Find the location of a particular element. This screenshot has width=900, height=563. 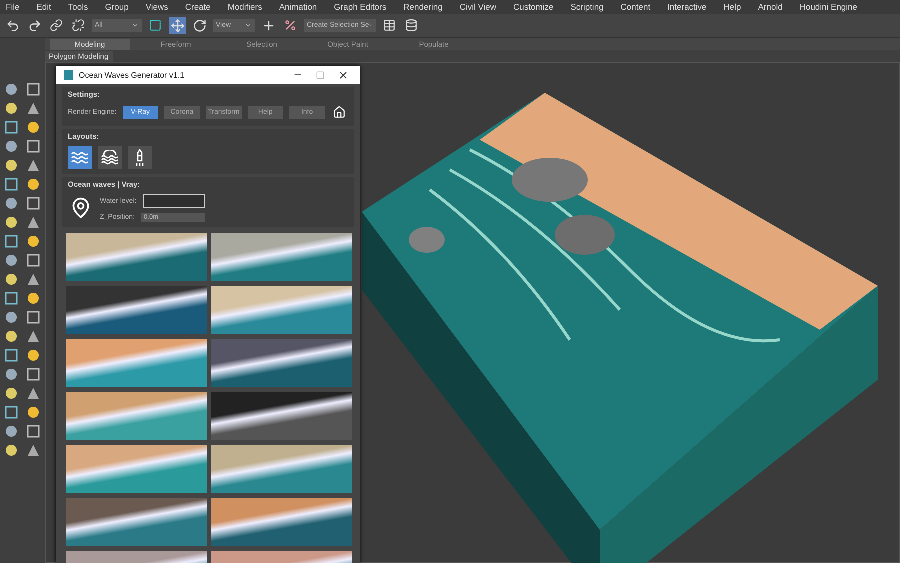

menu-item: Views is located at coordinates (157, 7).